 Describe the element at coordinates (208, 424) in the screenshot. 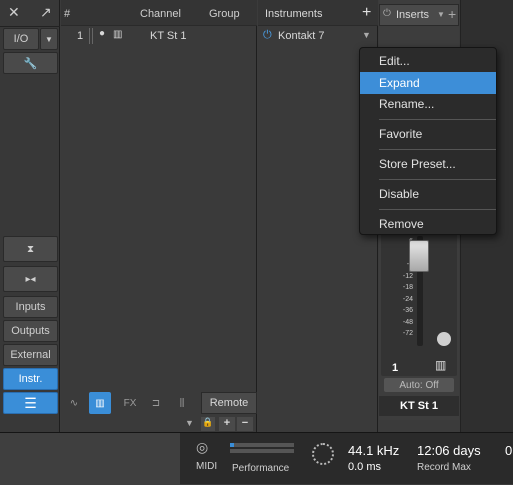

I see `lock-icon: 🔒` at that location.